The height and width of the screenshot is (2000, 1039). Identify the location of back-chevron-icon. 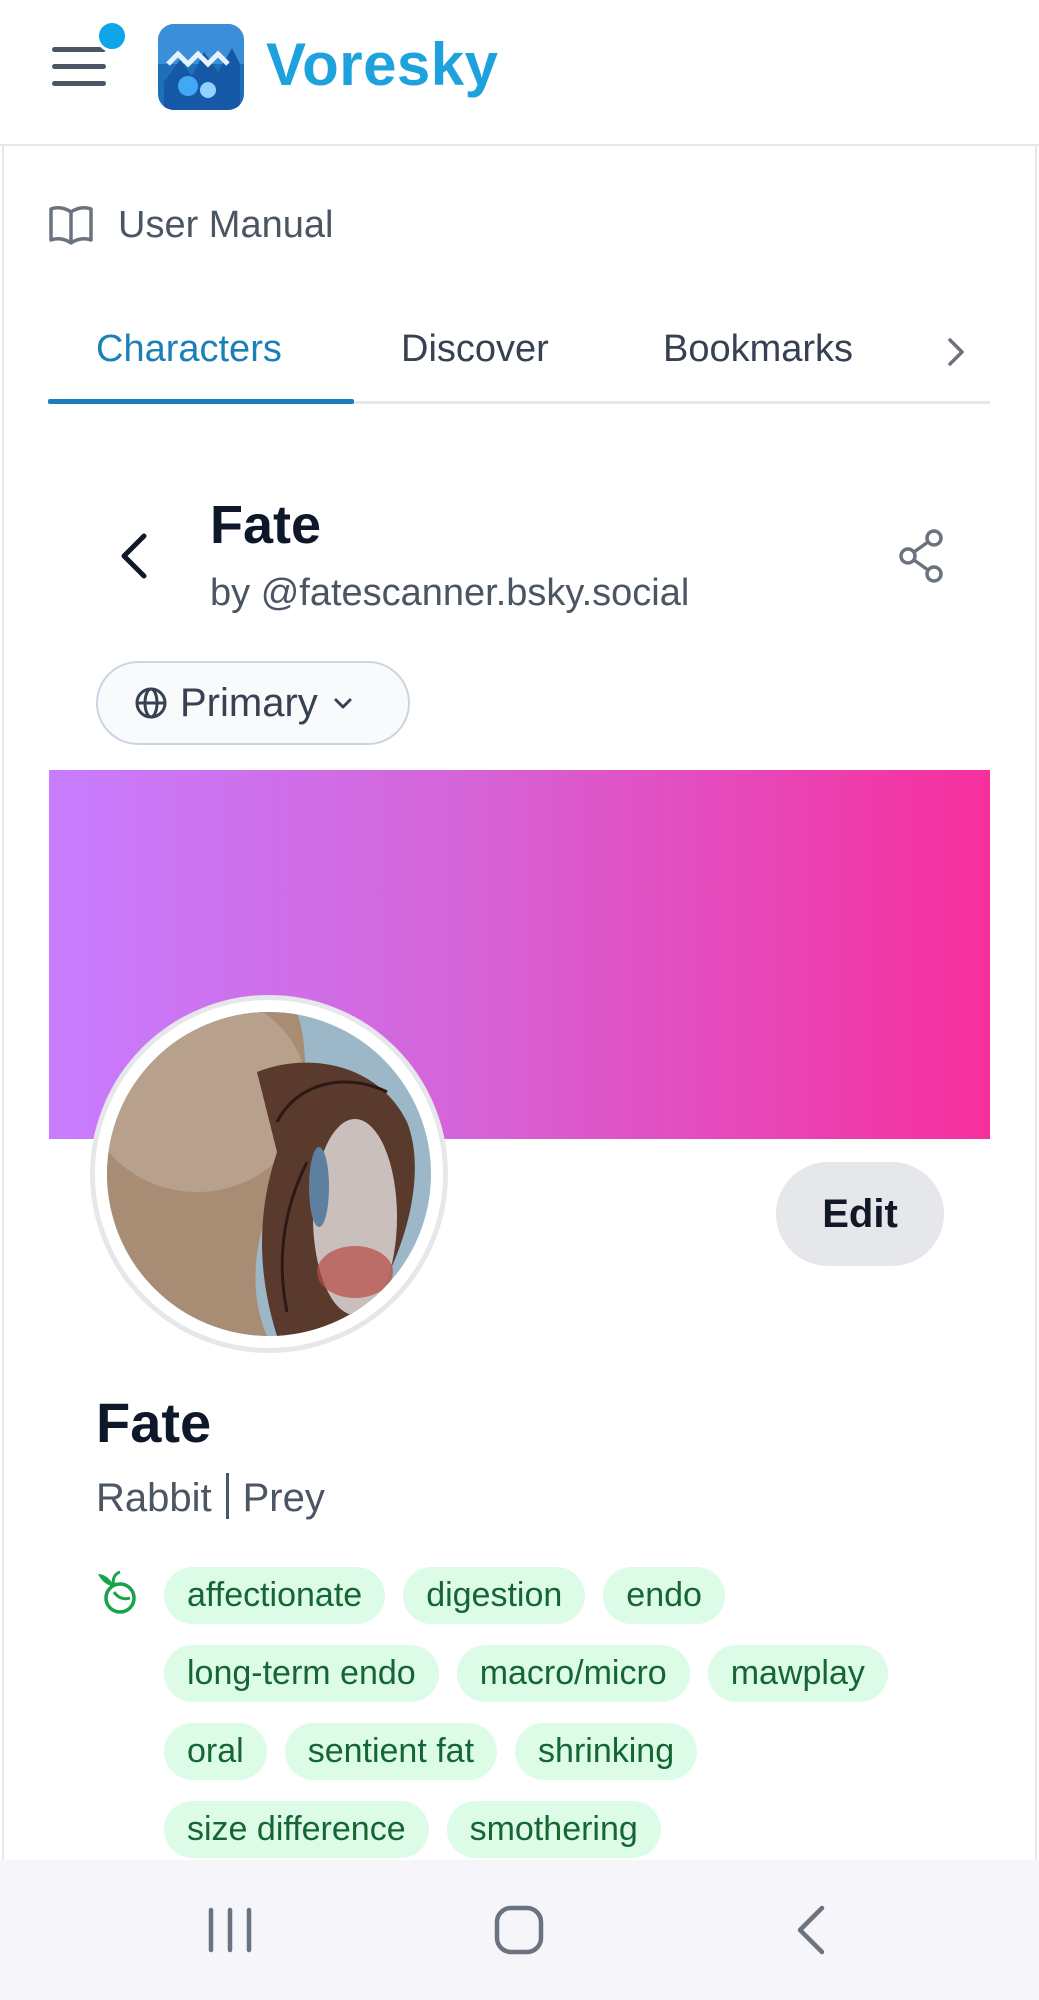
(134, 556).